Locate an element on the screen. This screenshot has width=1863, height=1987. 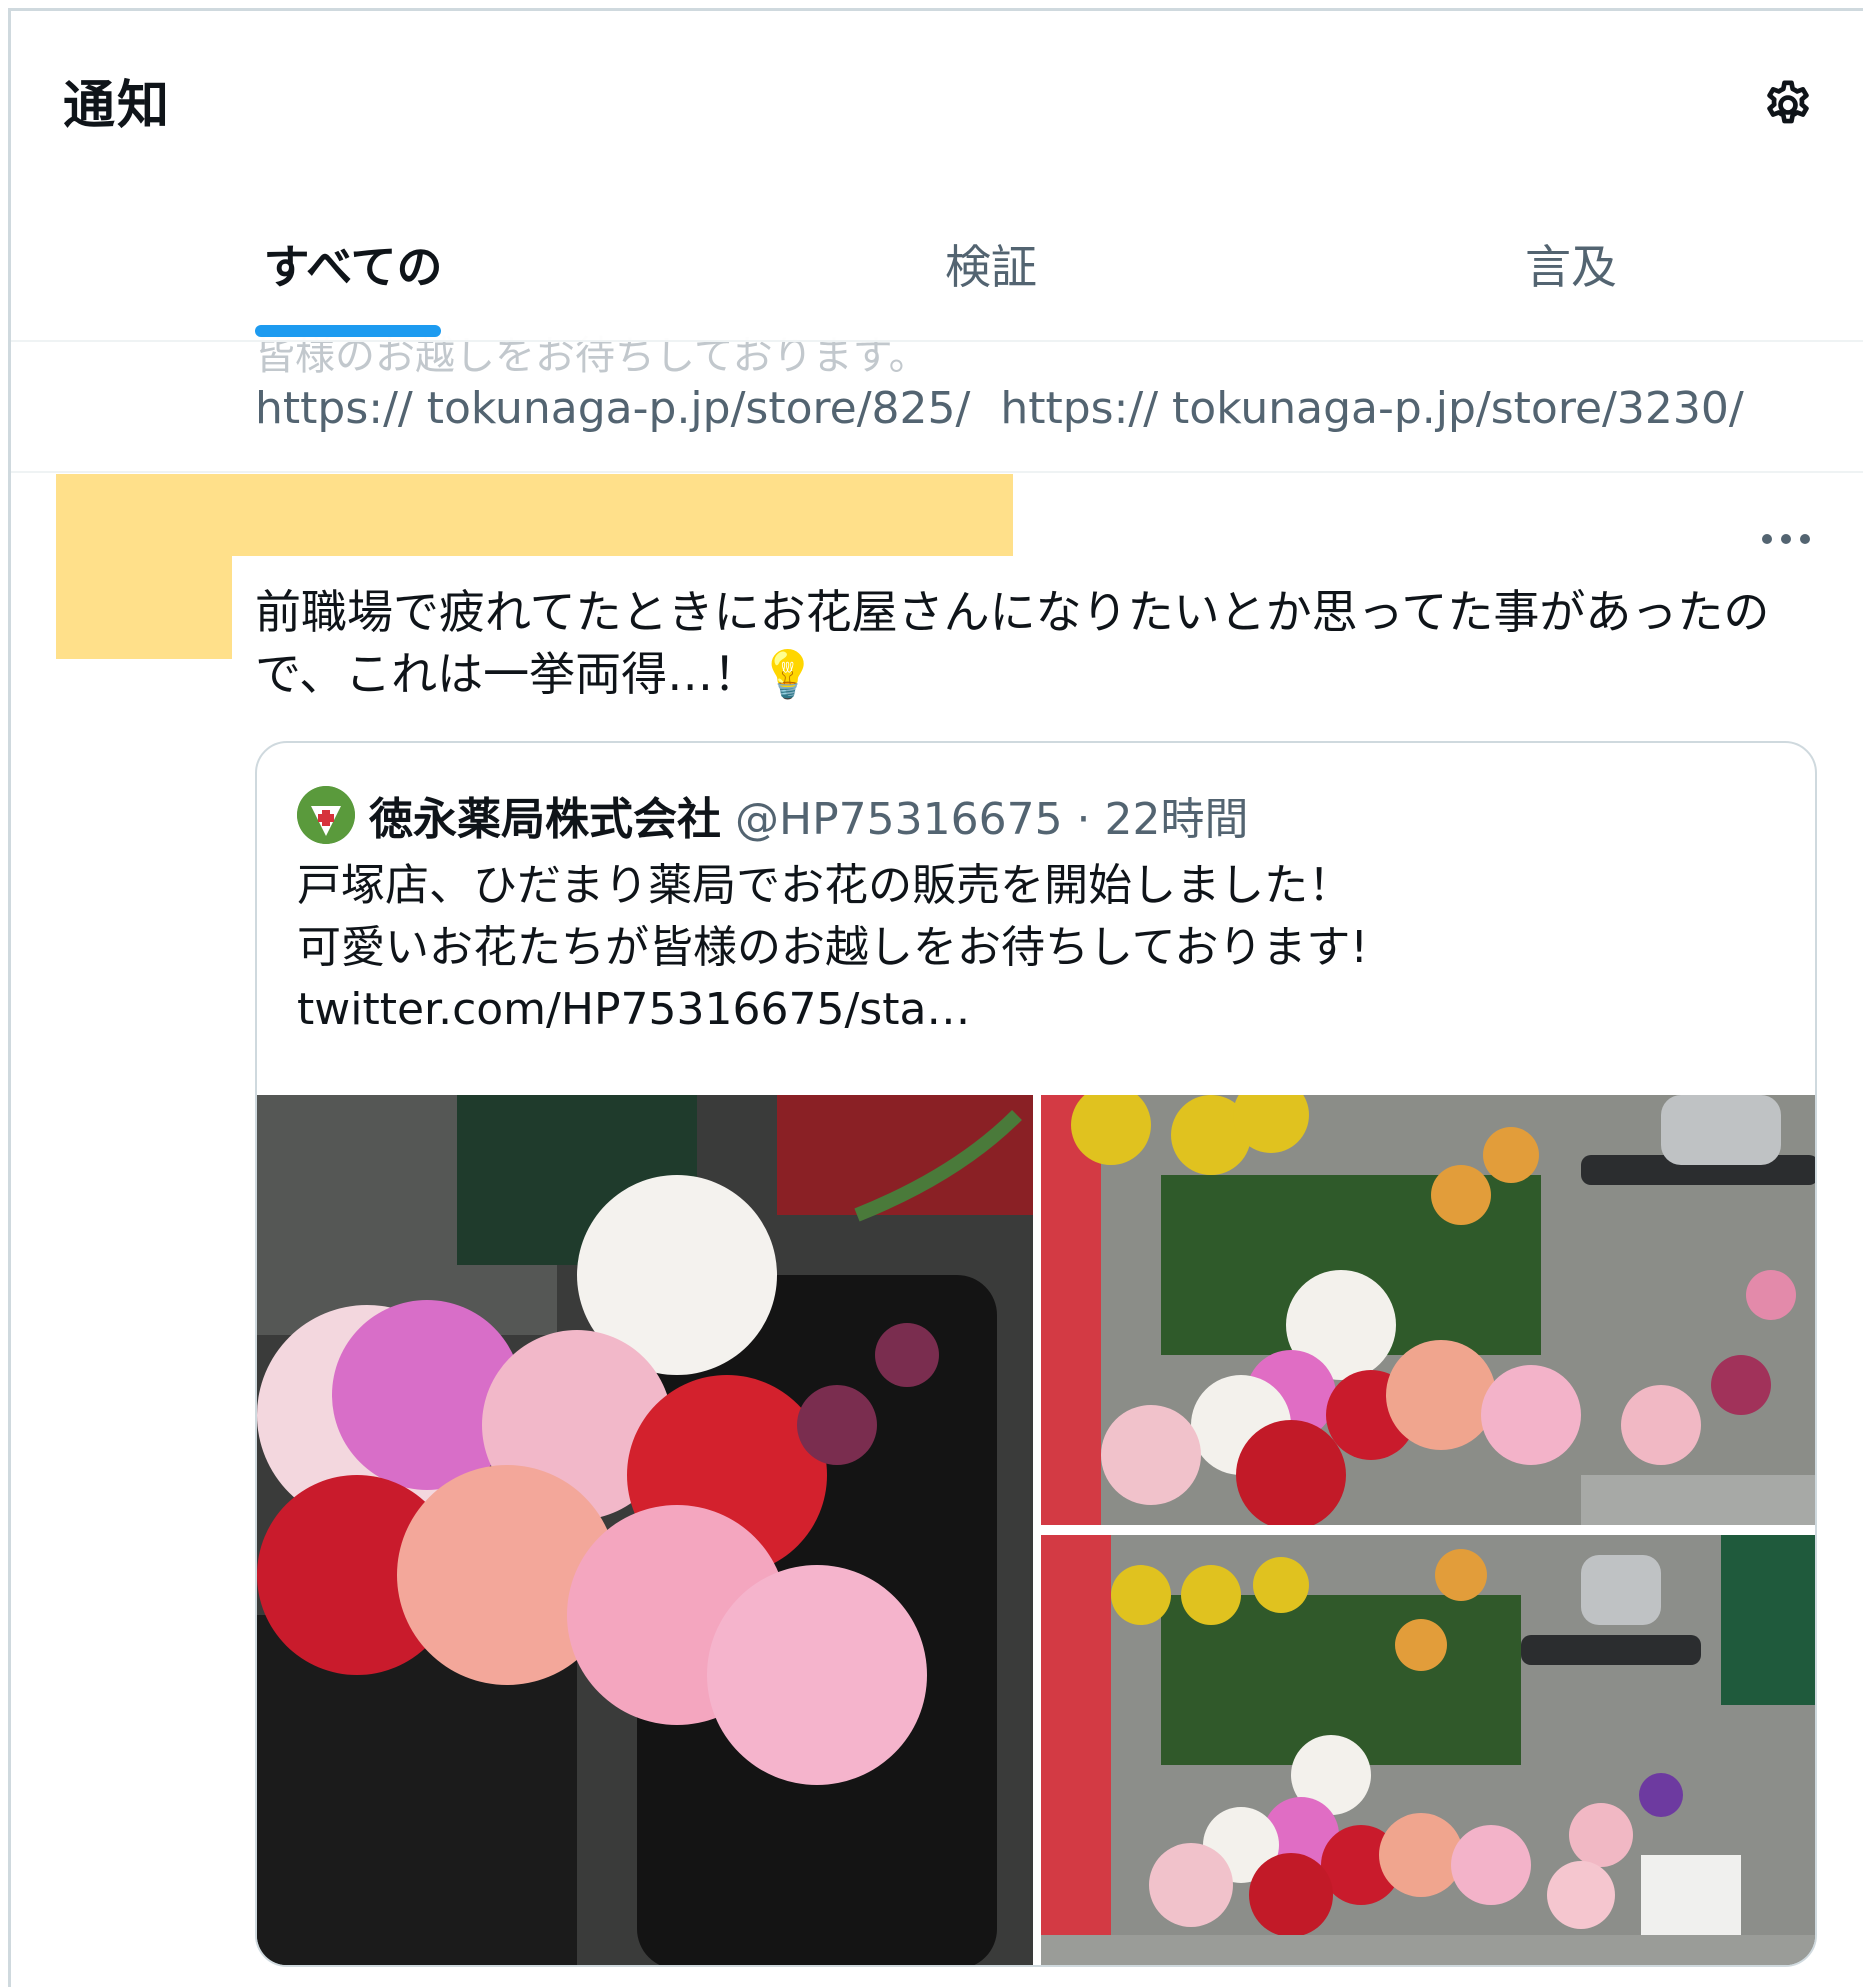
tweet-divider is located at coordinates (937, 472).